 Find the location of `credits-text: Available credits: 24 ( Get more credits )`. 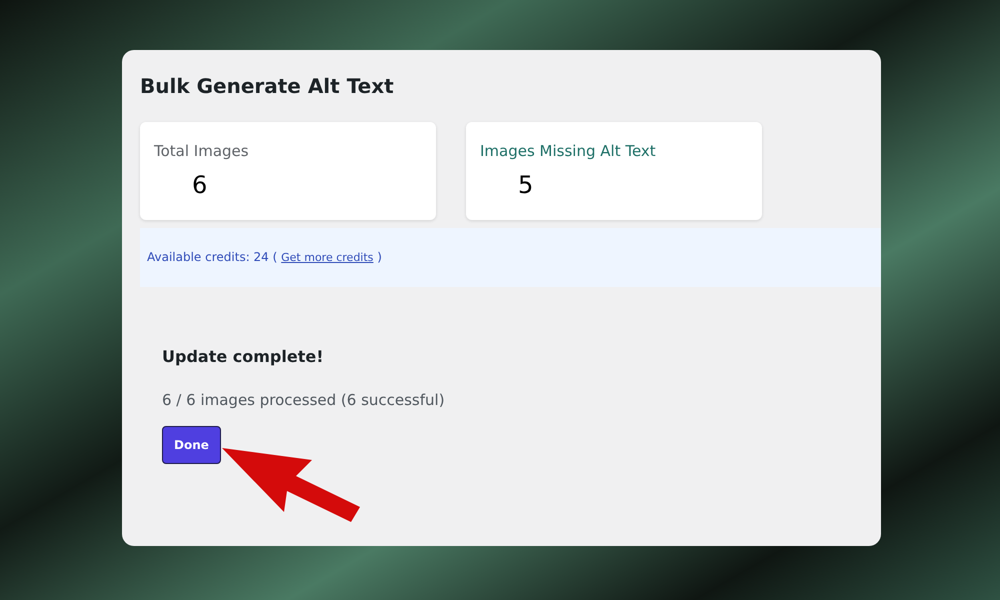

credits-text: Available credits: 24 ( Get more credits ) is located at coordinates (264, 257).